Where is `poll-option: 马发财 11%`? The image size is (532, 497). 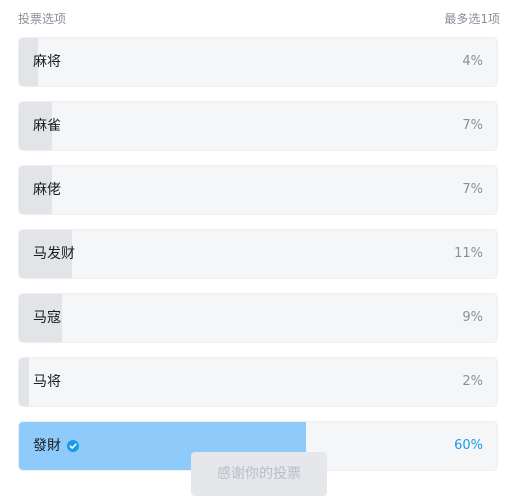
poll-option: 马发财 11% is located at coordinates (258, 254).